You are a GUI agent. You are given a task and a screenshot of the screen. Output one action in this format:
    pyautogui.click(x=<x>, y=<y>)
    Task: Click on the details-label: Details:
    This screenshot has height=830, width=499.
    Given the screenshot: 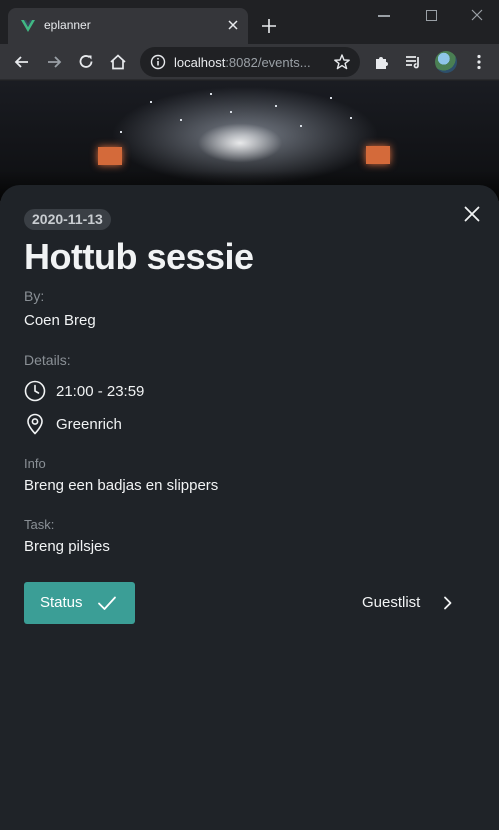 What is the action you would take?
    pyautogui.click(x=47, y=360)
    